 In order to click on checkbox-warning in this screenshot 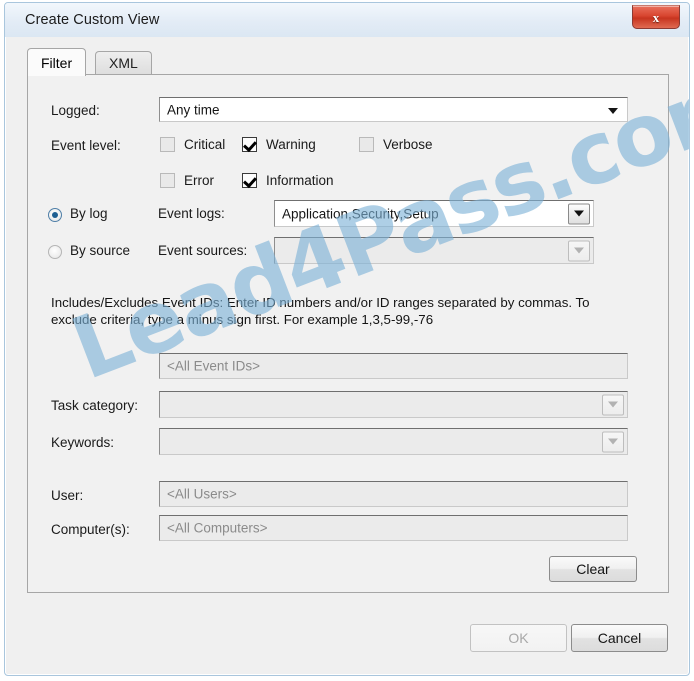, I will do `click(249, 144)`.